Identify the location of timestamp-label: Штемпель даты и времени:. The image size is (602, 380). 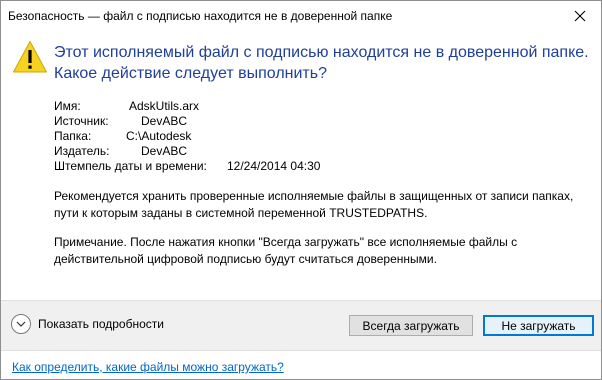
(130, 166).